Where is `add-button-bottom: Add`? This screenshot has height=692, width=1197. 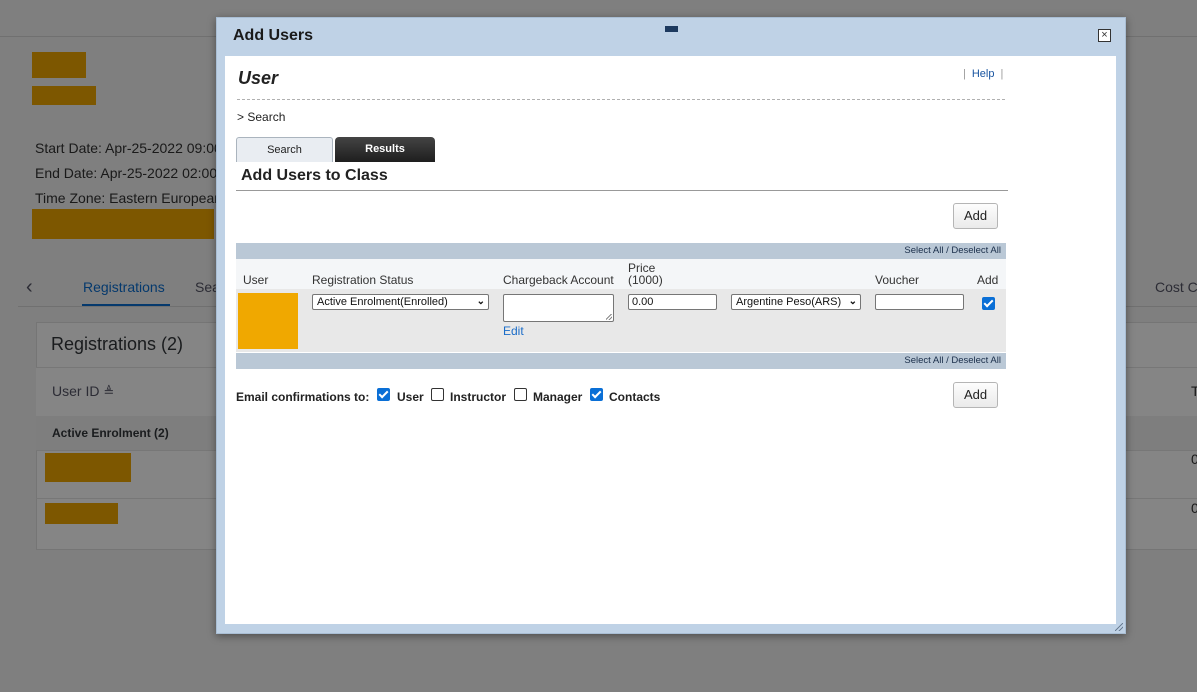
add-button-bottom: Add is located at coordinates (975, 395).